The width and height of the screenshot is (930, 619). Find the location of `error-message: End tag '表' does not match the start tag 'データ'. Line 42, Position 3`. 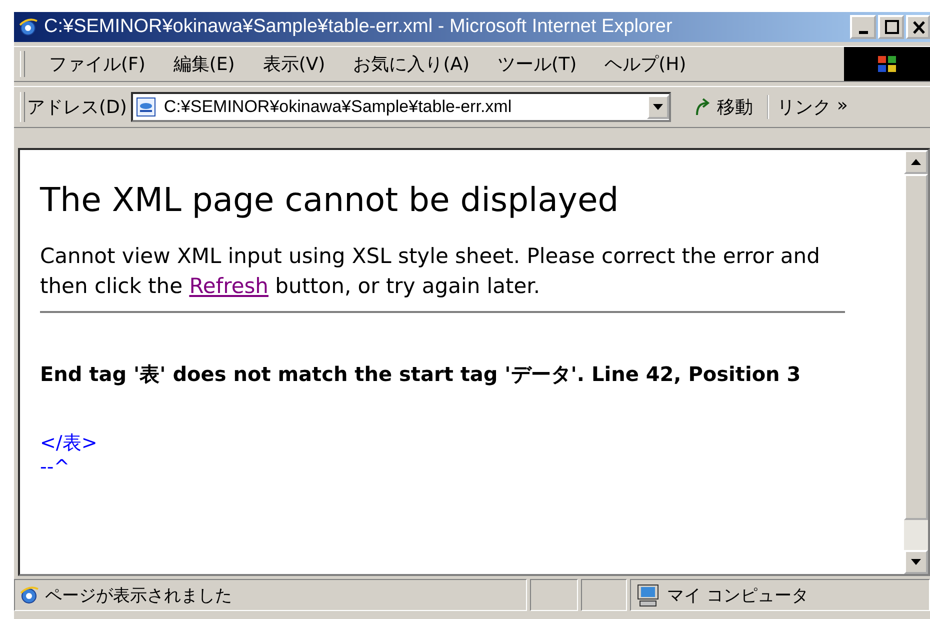

error-message: End tag '表' does not match the start tag 'データ'. Line 42, Position 3 is located at coordinates (421, 374).